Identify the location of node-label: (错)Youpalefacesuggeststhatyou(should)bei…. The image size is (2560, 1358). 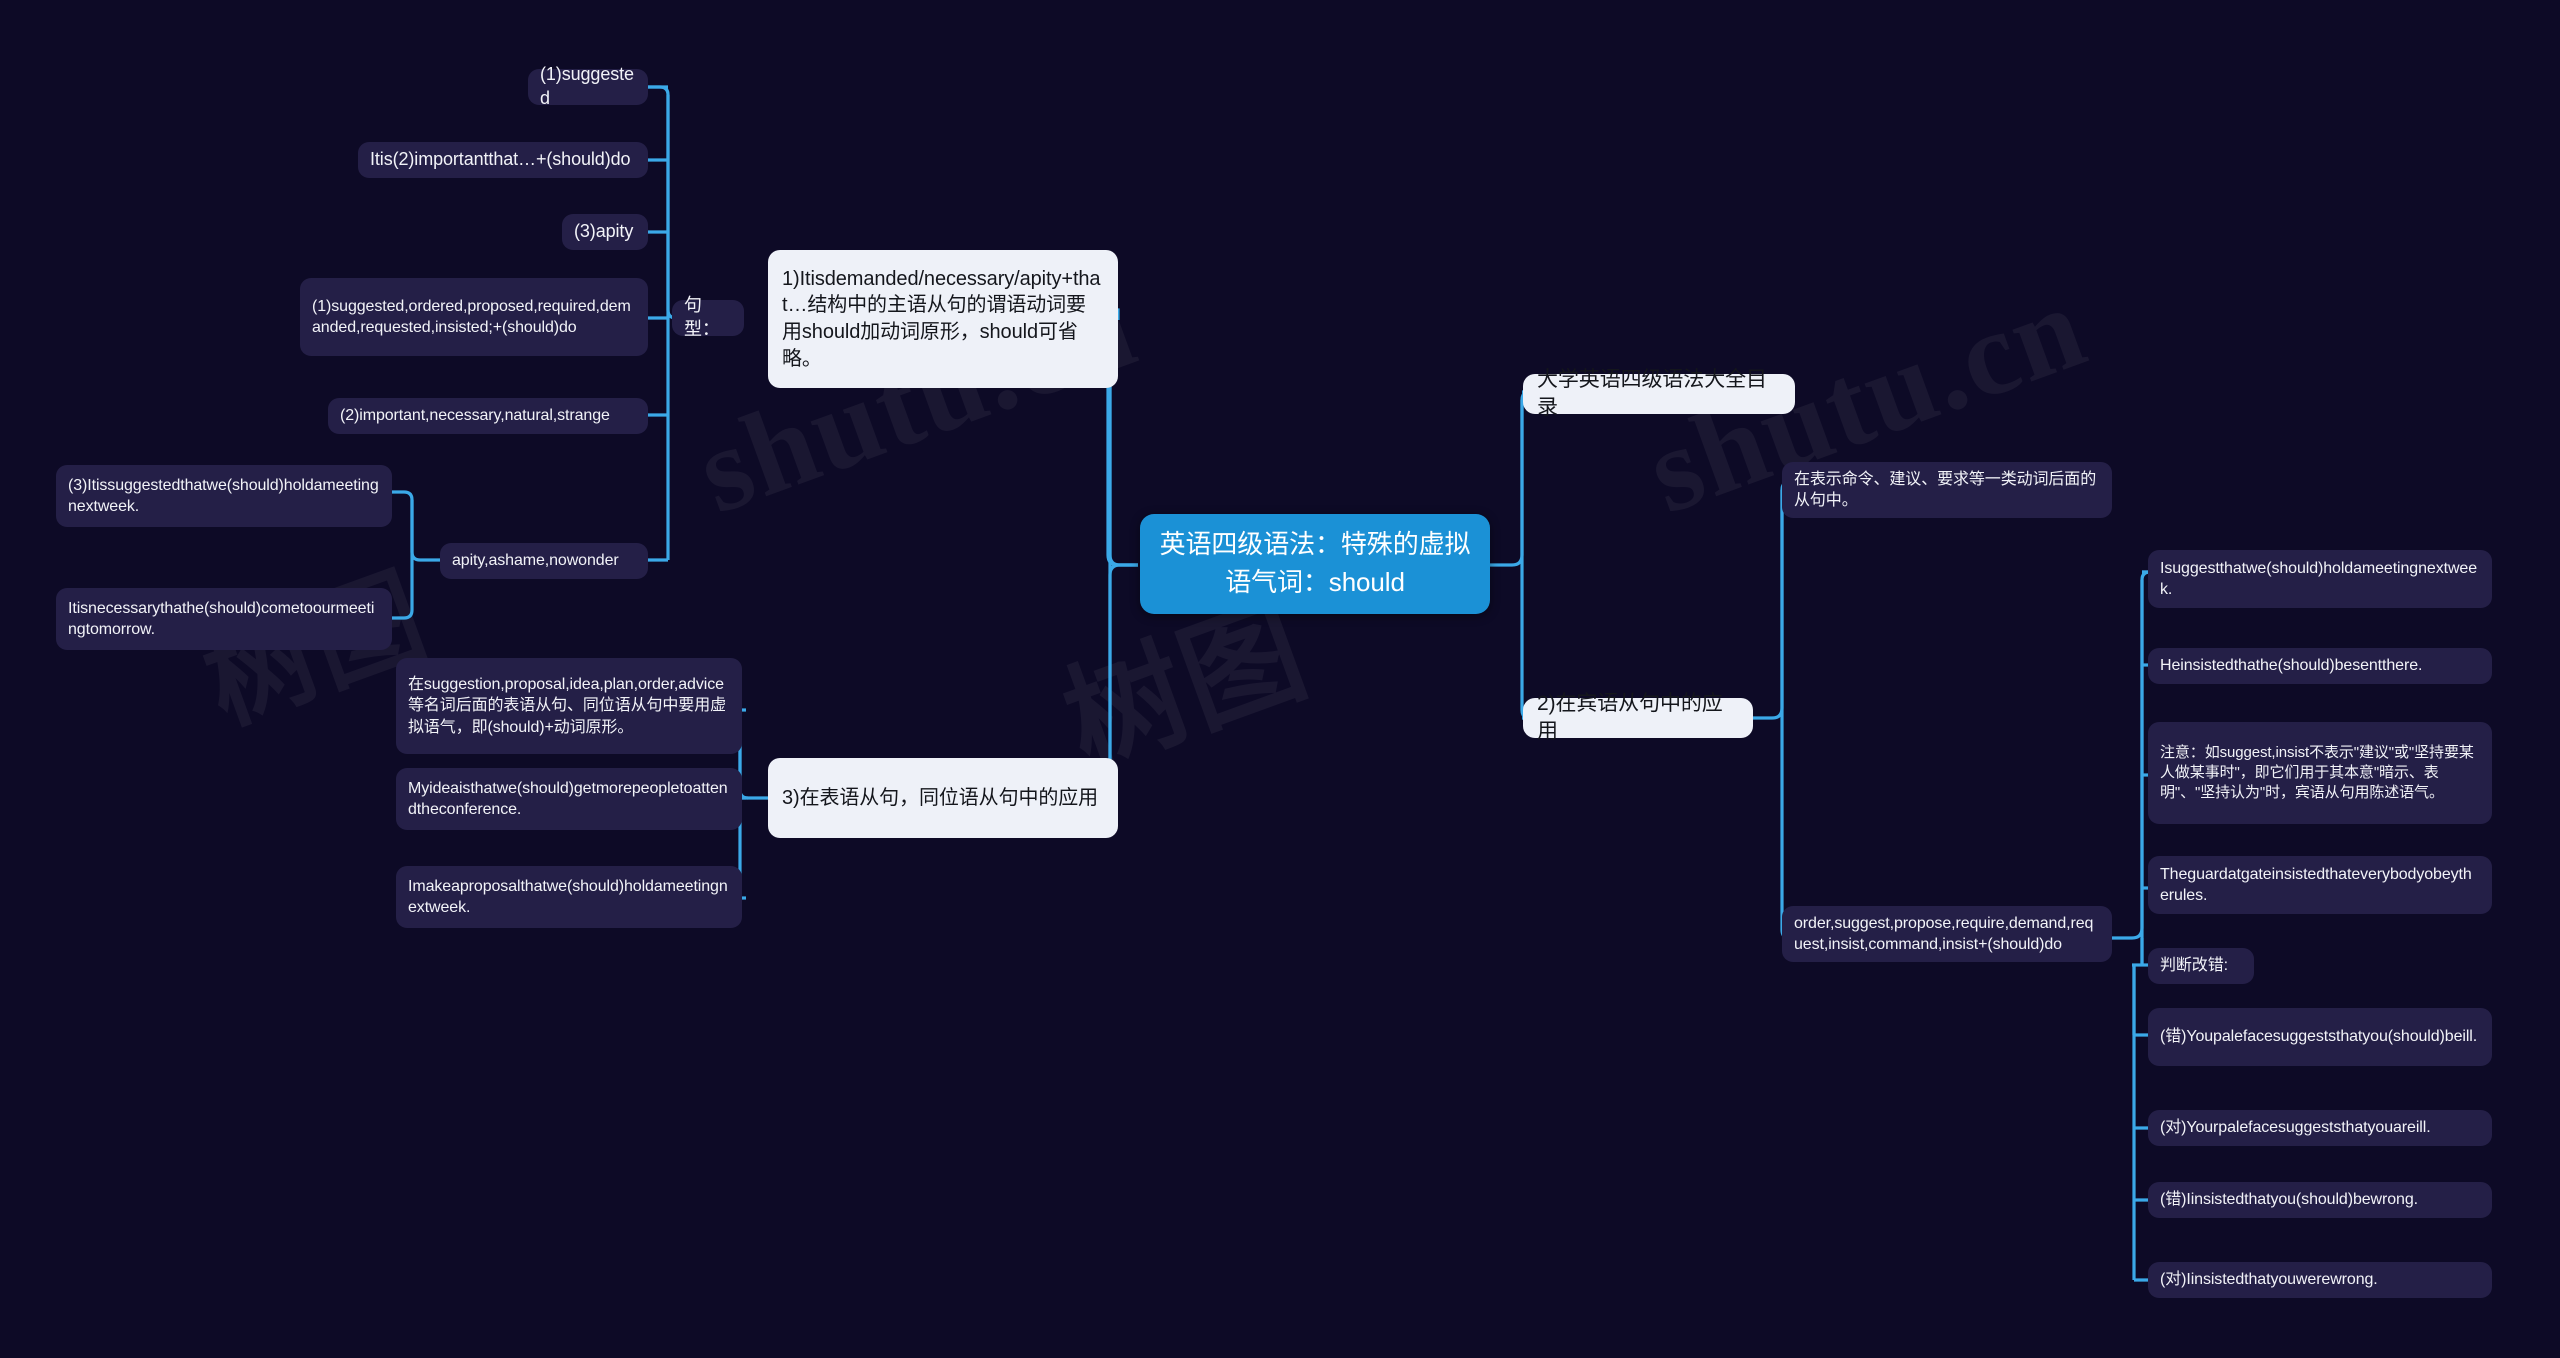
(2319, 1037).